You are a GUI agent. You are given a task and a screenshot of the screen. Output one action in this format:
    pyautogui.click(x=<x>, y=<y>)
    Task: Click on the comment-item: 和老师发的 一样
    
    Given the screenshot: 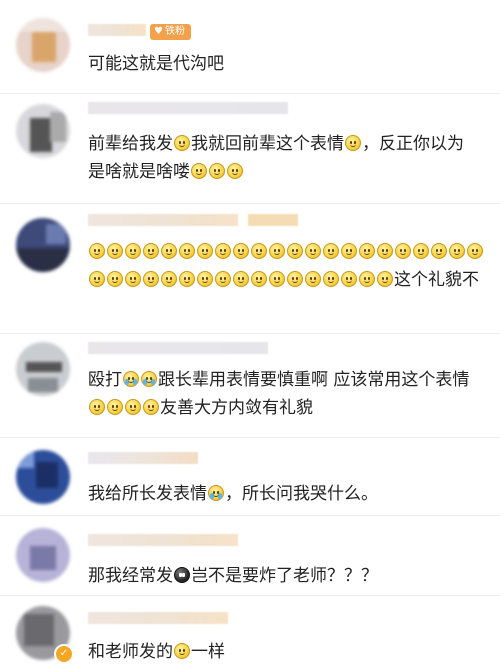 What is the action you would take?
    pyautogui.click(x=250, y=633)
    